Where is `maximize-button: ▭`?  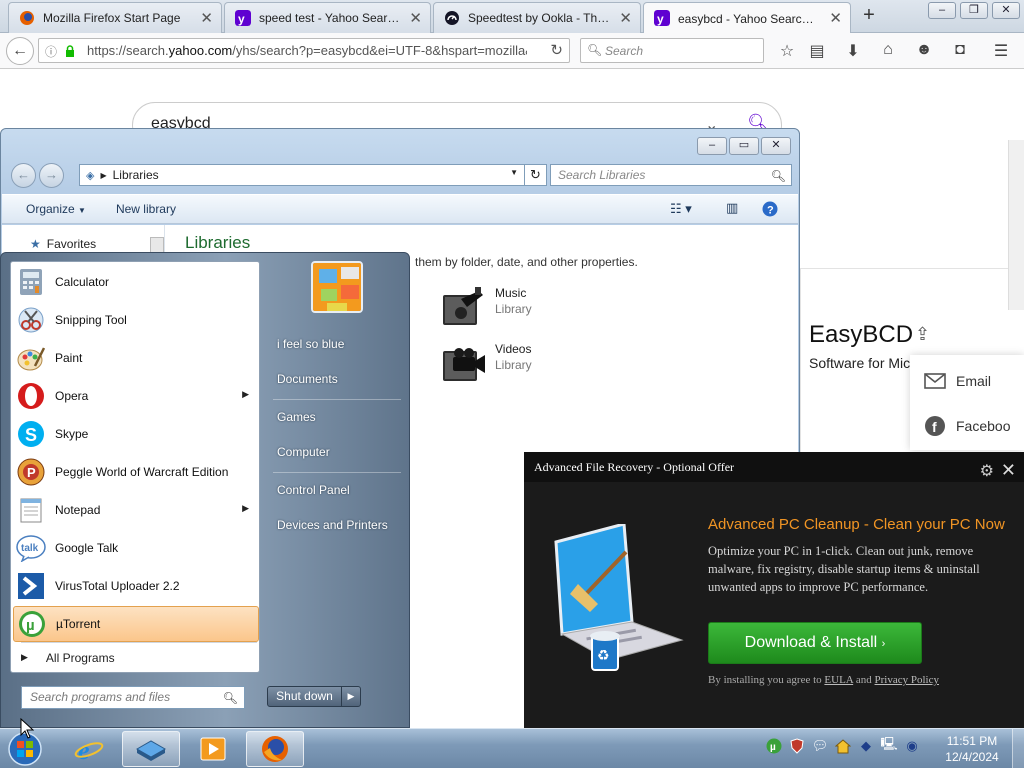
maximize-button: ▭ is located at coordinates (744, 146).